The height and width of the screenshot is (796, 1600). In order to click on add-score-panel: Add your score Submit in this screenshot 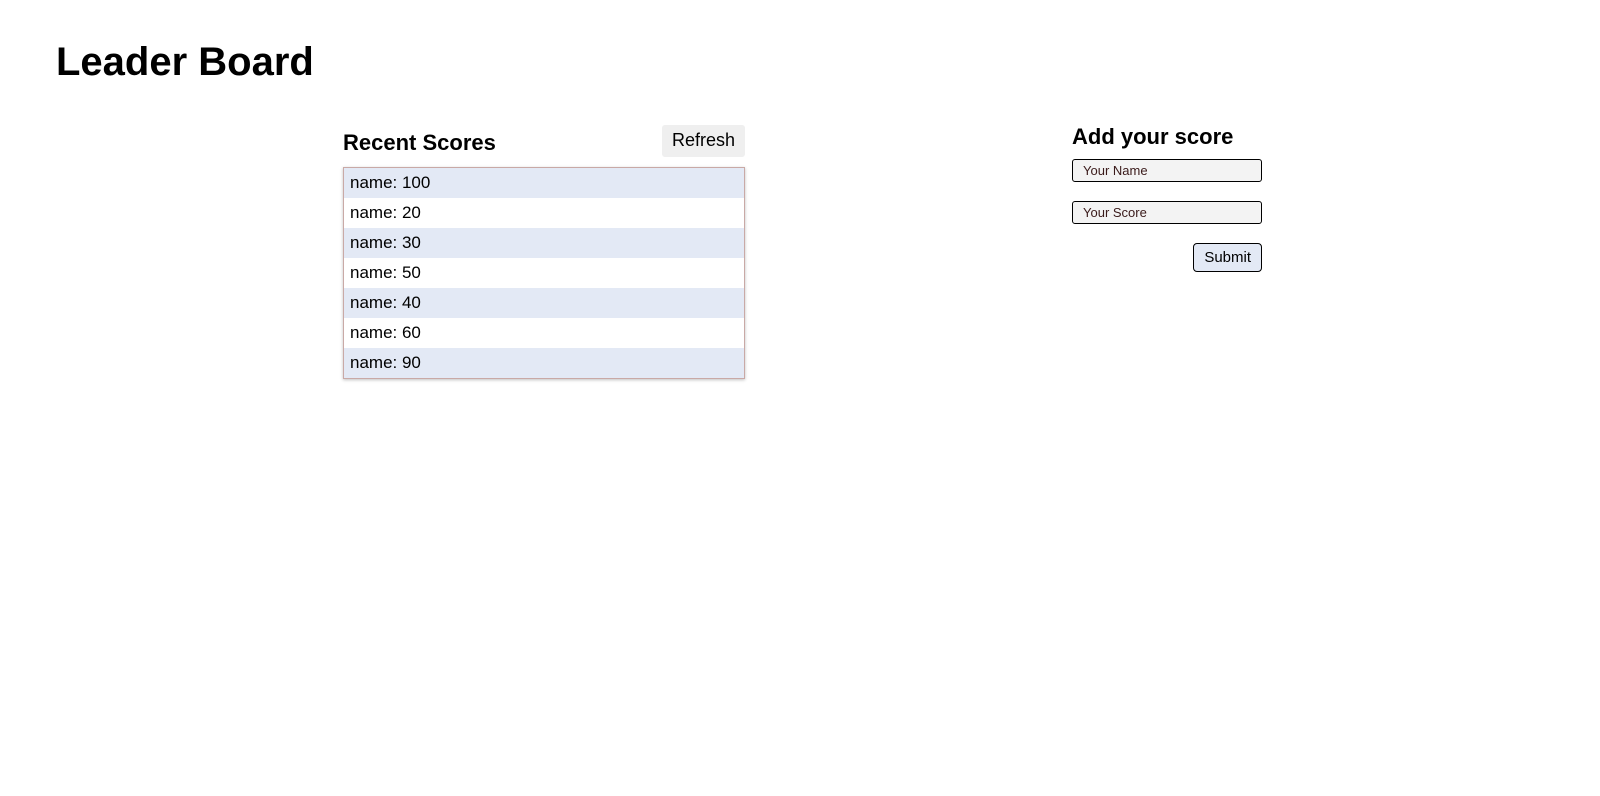, I will do `click(1167, 198)`.